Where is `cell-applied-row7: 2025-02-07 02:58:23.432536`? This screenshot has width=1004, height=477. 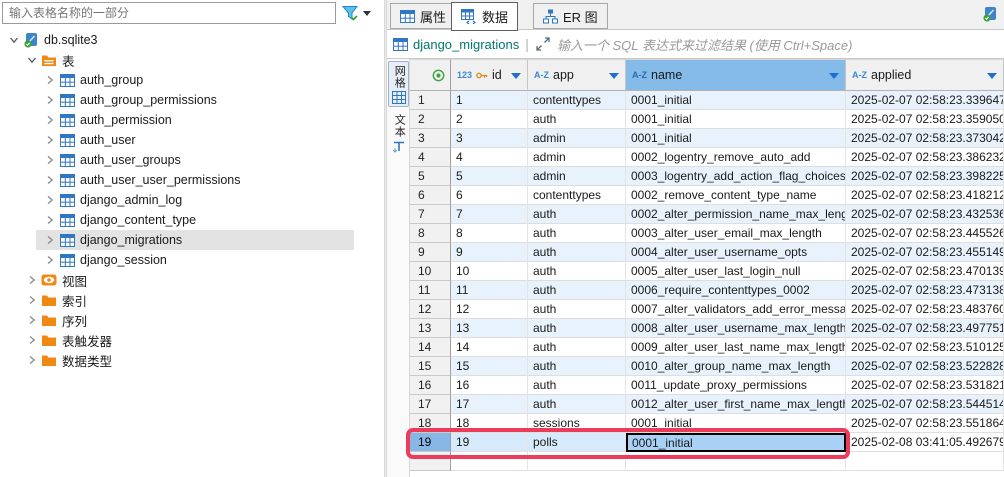
cell-applied-row7: 2025-02-07 02:58:23.432536 is located at coordinates (925, 214).